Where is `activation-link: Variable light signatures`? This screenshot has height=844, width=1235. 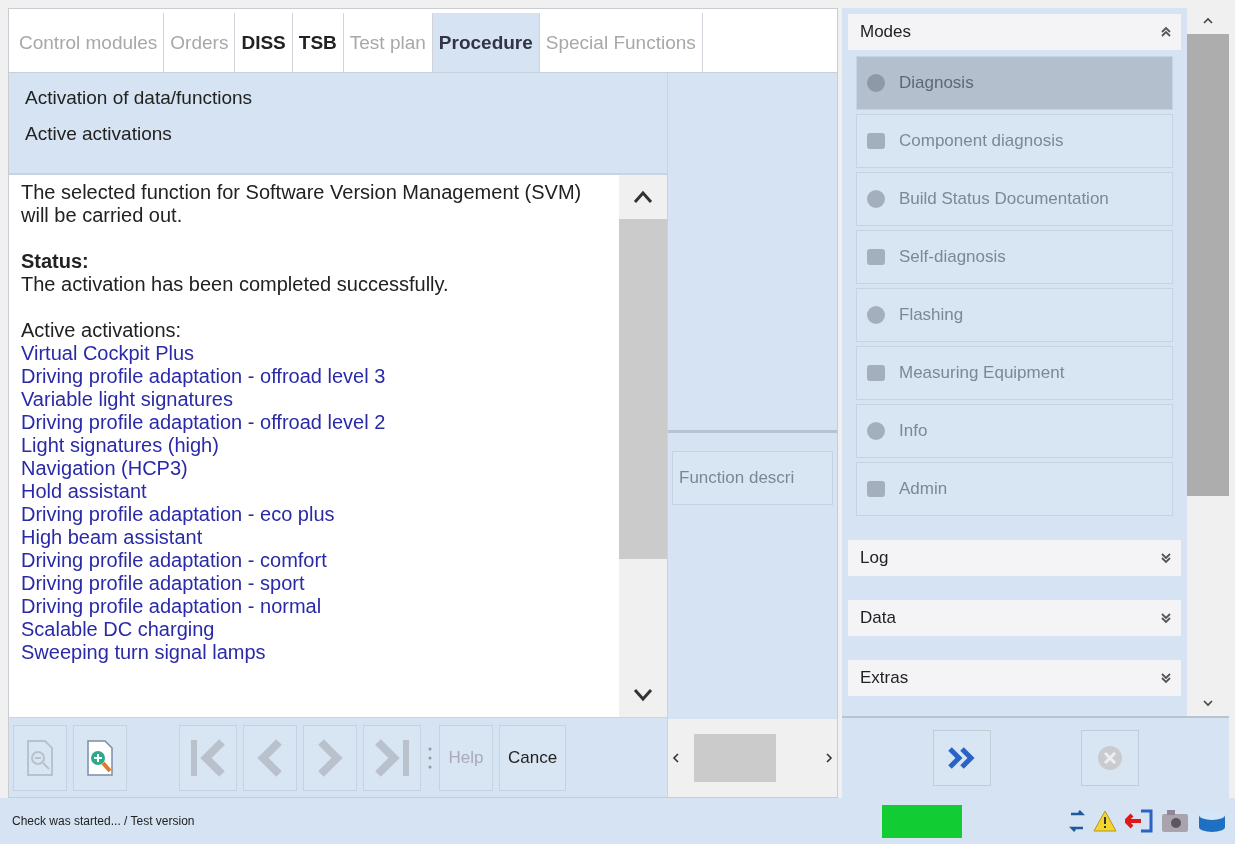
activation-link: Variable light signatures is located at coordinates (127, 399).